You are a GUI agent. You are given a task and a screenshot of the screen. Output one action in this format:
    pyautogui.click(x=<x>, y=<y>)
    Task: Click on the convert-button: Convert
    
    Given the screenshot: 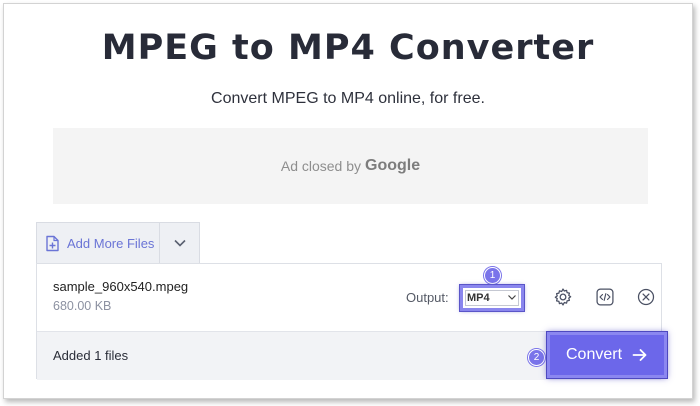 What is the action you would take?
    pyautogui.click(x=607, y=355)
    